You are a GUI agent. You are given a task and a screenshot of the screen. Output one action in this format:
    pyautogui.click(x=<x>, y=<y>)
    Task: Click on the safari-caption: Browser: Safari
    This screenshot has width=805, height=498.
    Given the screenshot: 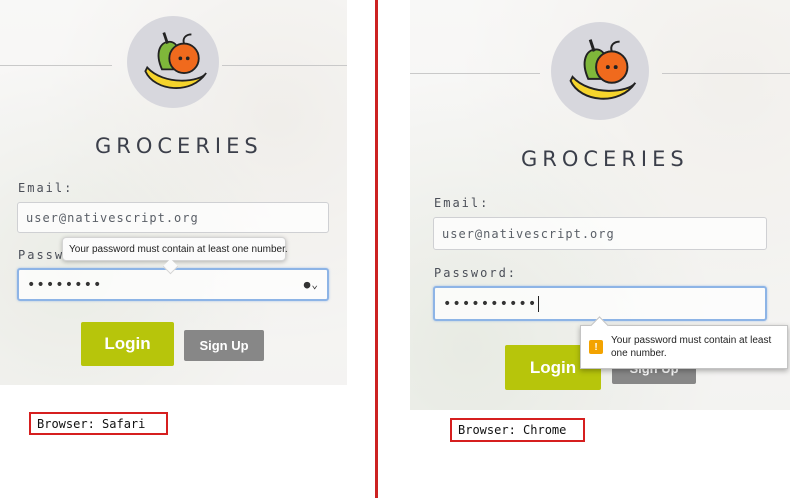 What is the action you would take?
    pyautogui.click(x=98, y=423)
    